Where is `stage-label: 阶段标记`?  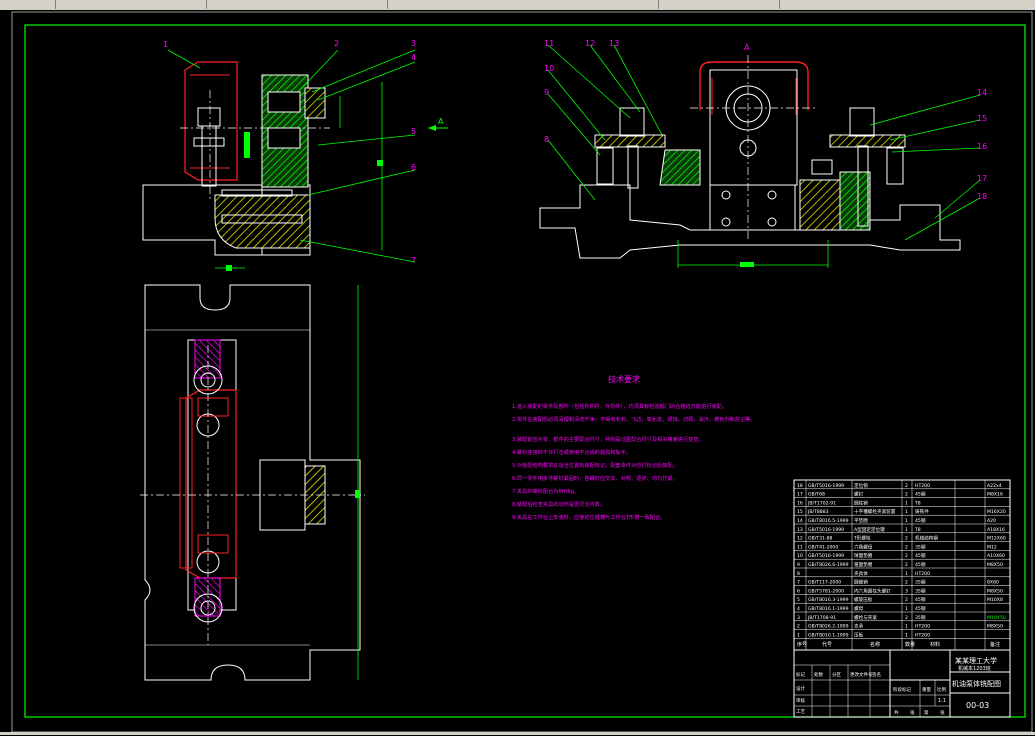 stage-label: 阶段标记 is located at coordinates (902, 689).